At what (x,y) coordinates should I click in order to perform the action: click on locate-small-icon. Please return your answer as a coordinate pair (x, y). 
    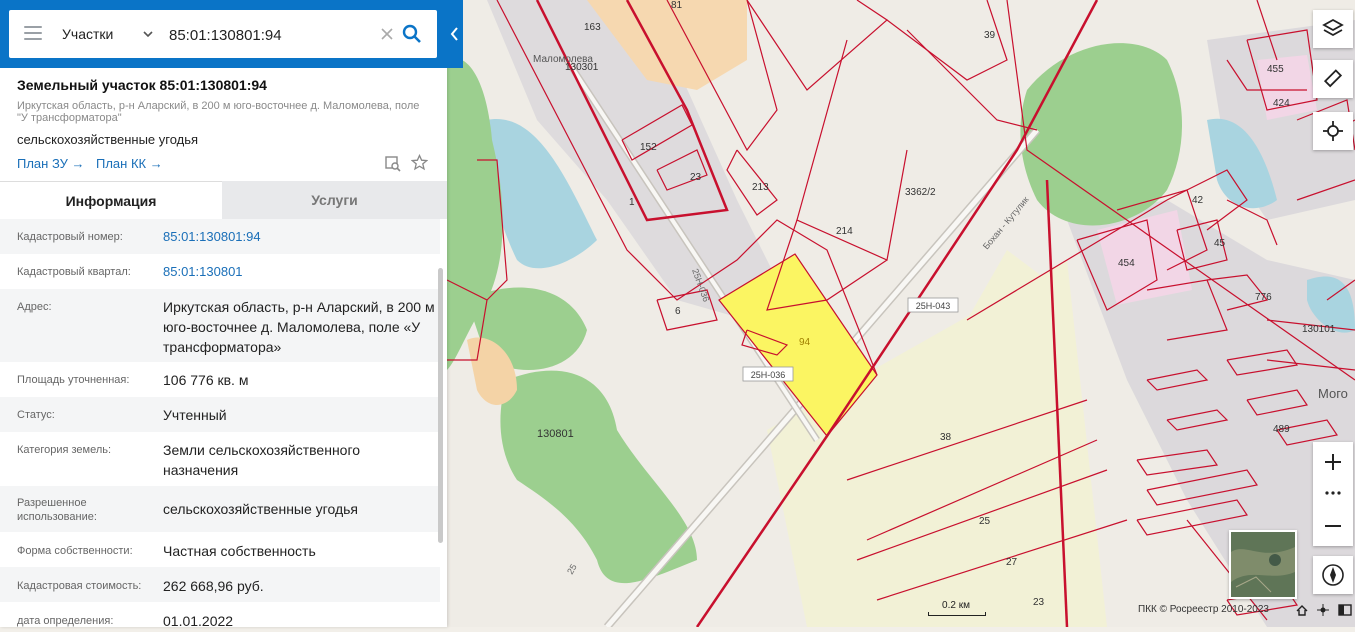
    Looking at the image, I should click on (1323, 610).